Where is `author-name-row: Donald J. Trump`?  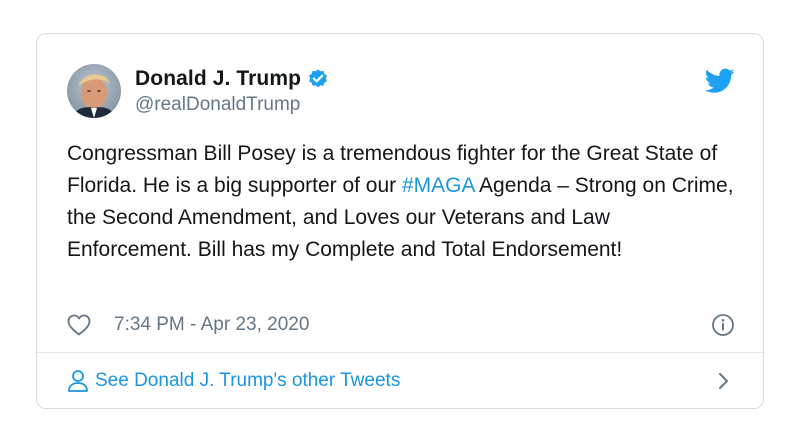
author-name-row: Donald J. Trump is located at coordinates (232, 79).